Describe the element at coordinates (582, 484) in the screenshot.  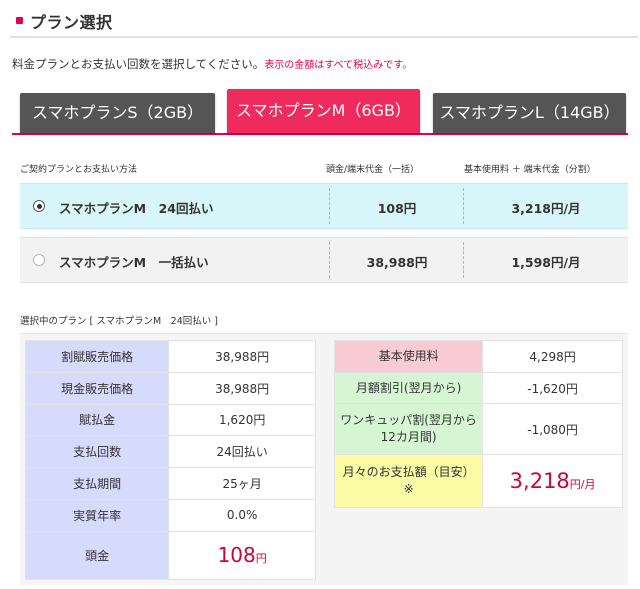
I see `monthly-payment-unit: 円/月` at that location.